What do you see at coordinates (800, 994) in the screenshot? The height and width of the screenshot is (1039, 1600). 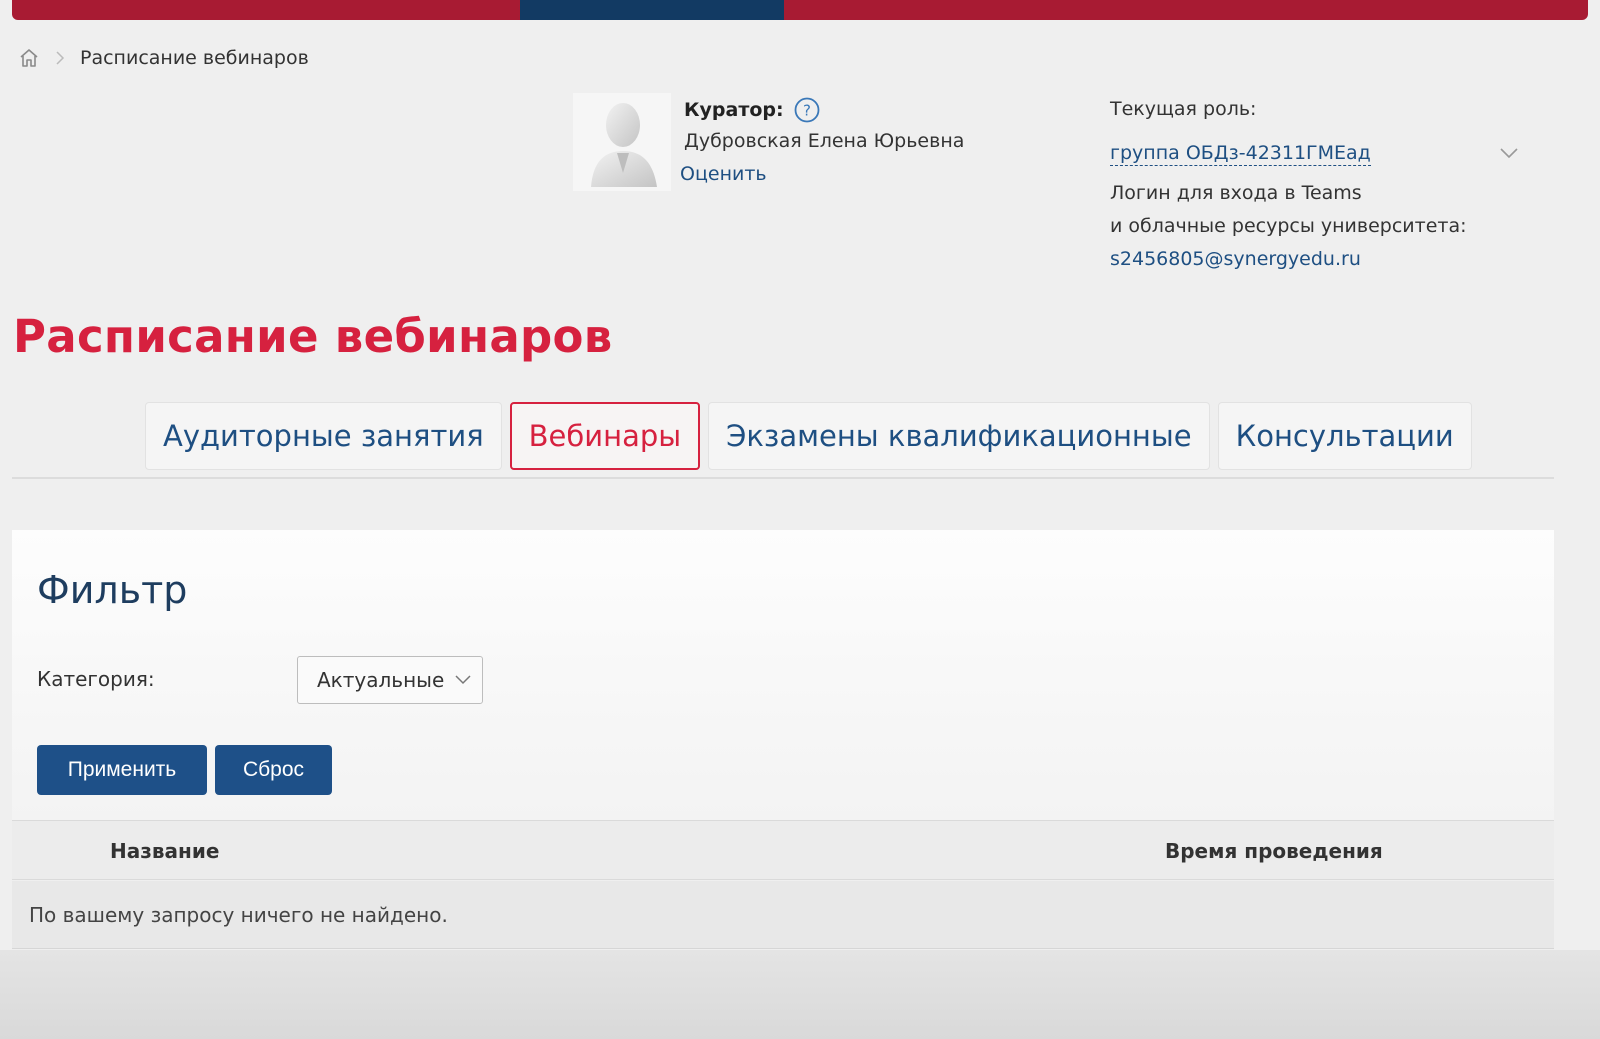 I see `page-bottom-area` at bounding box center [800, 994].